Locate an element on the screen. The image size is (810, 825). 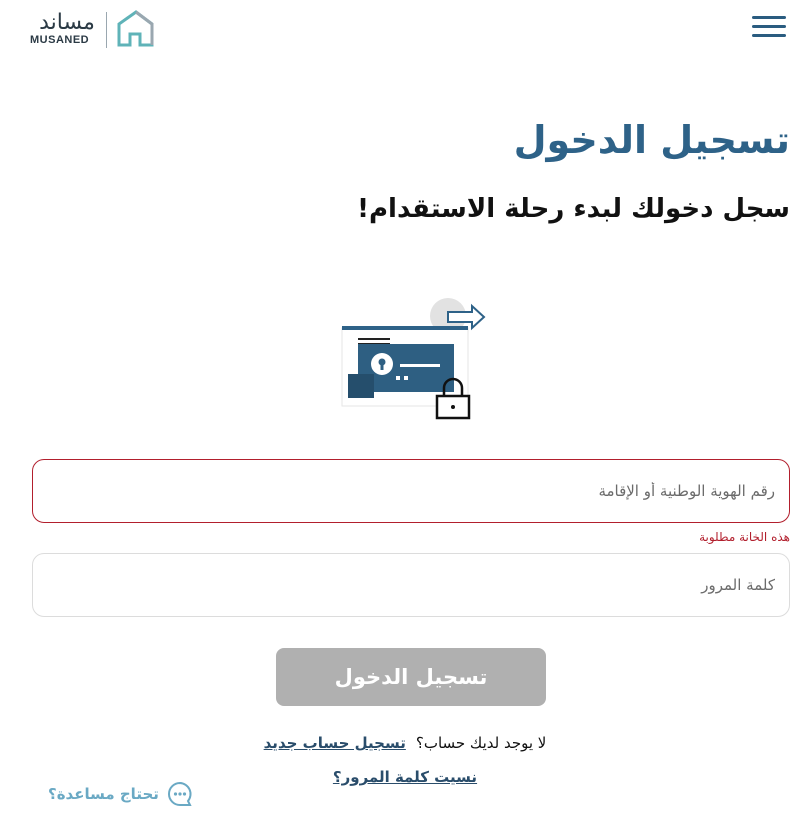
page-title: تسجيل الدخول is located at coordinates (651, 140).